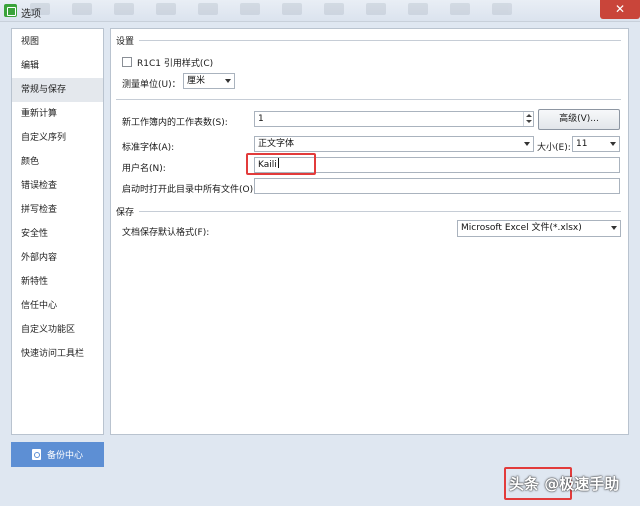  I want to click on sheets-spinner, so click(528, 119).